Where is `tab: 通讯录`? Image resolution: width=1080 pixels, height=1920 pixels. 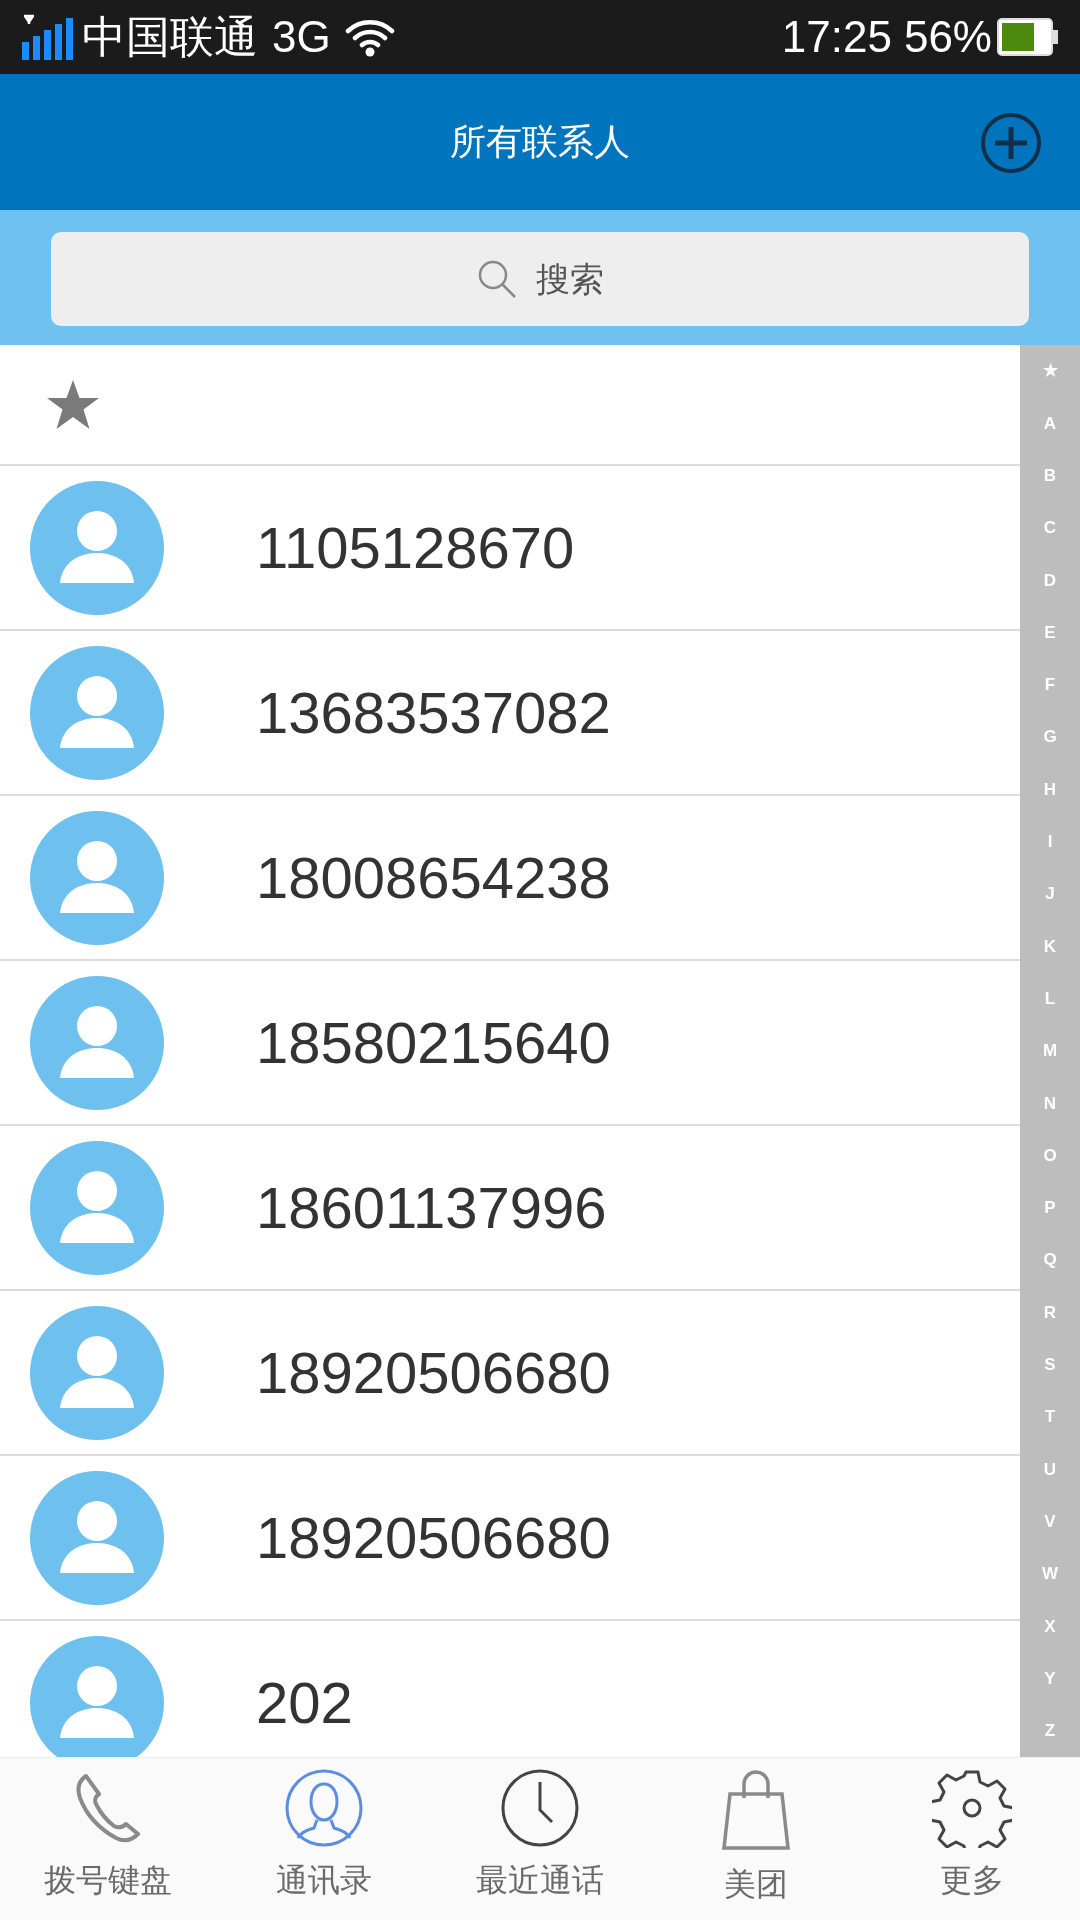
tab: 通讯录 is located at coordinates (324, 1839).